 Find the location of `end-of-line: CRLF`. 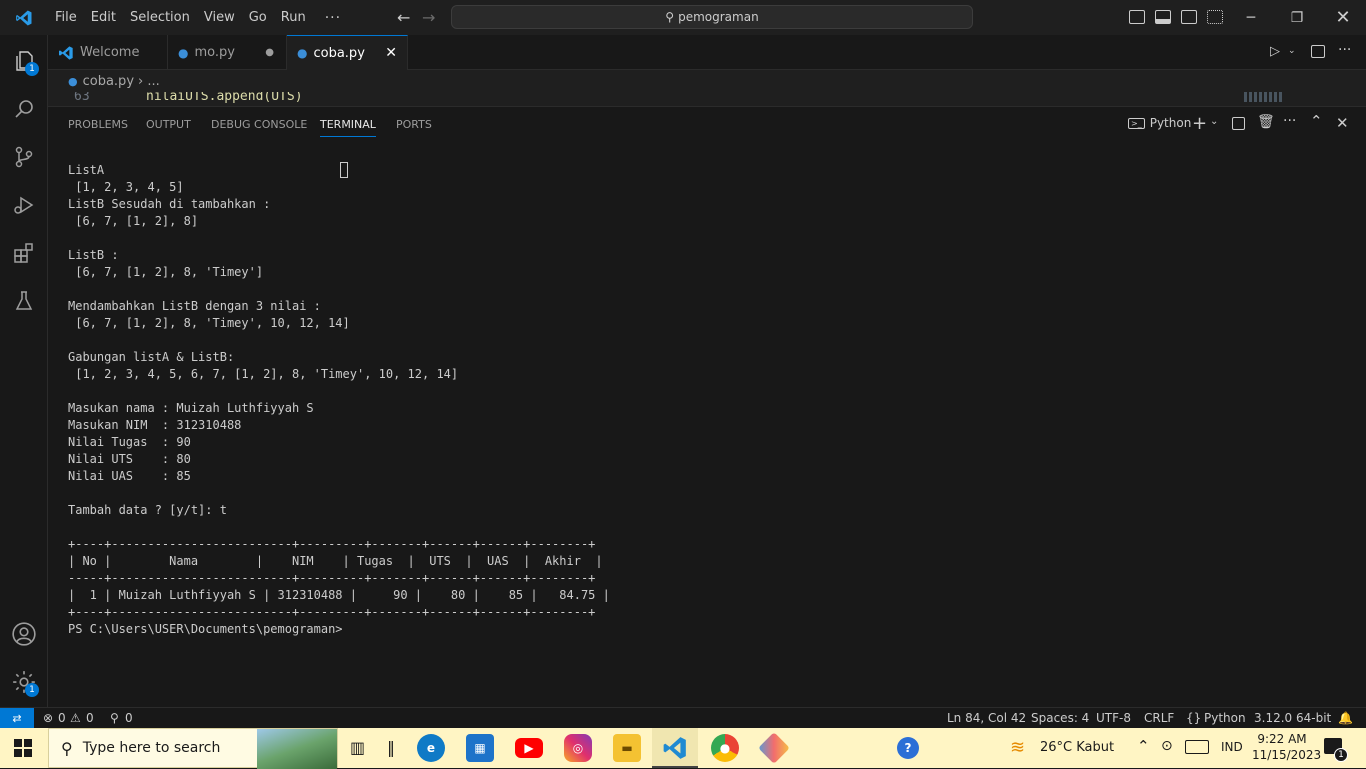

end-of-line: CRLF is located at coordinates (1159, 718).